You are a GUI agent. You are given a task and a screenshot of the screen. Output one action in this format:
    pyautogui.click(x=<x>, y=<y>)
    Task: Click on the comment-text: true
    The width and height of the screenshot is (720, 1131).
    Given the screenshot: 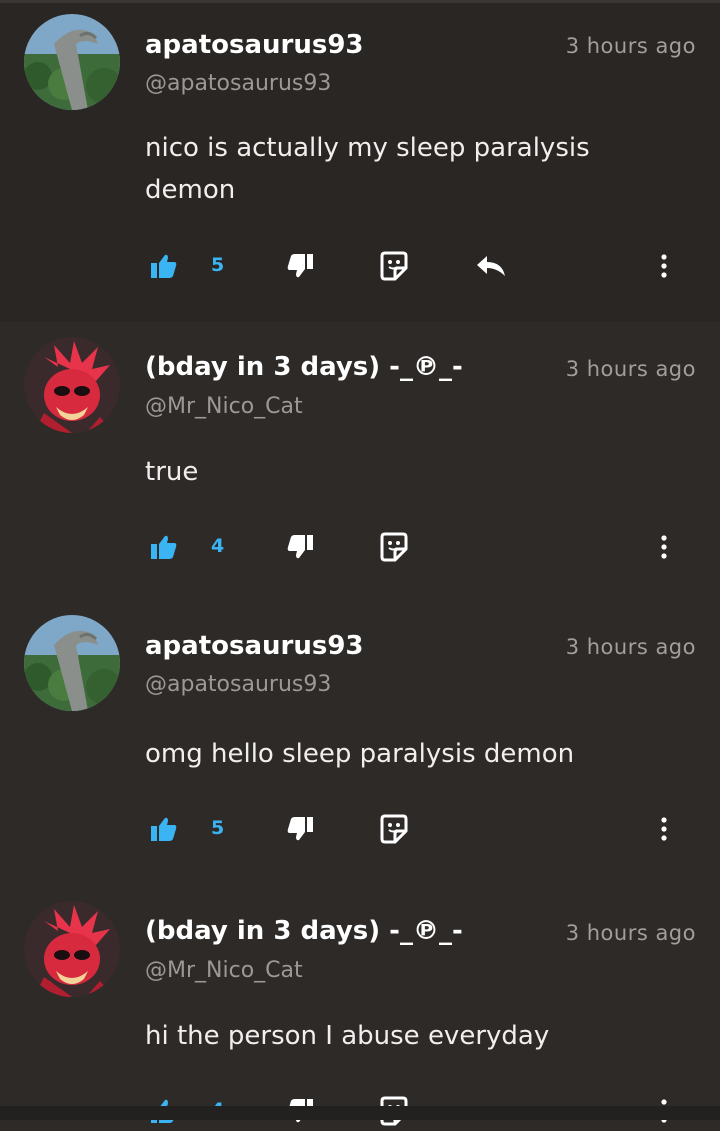 What is the action you would take?
    pyautogui.click(x=172, y=472)
    